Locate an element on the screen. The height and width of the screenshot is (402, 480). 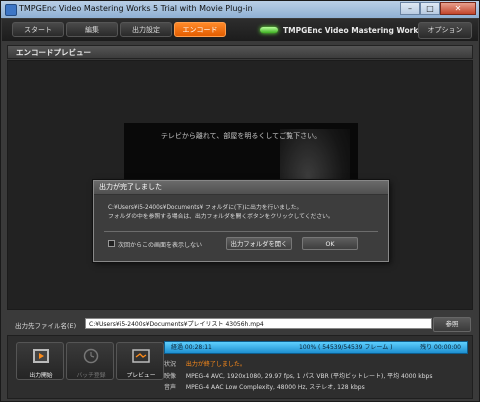
preview-button: プレビュー is located at coordinates (140, 361).